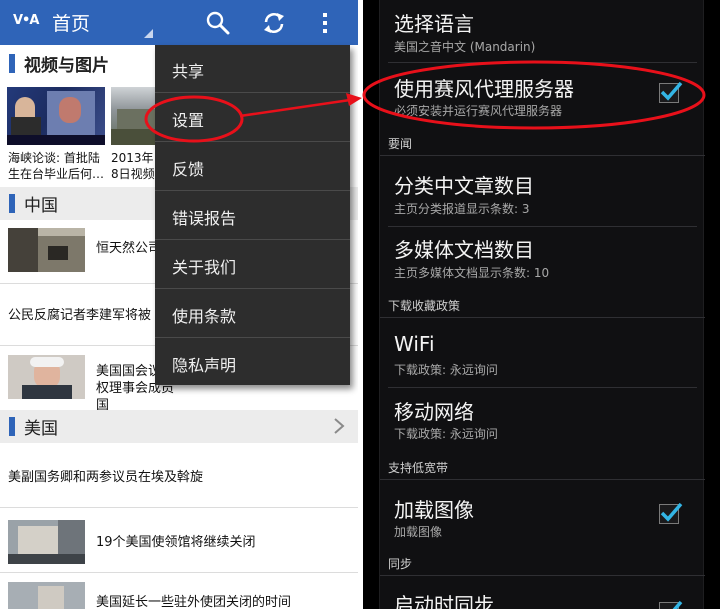 The image size is (720, 609). What do you see at coordinates (414, 344) in the screenshot?
I see `pref-title: WiFi` at bounding box center [414, 344].